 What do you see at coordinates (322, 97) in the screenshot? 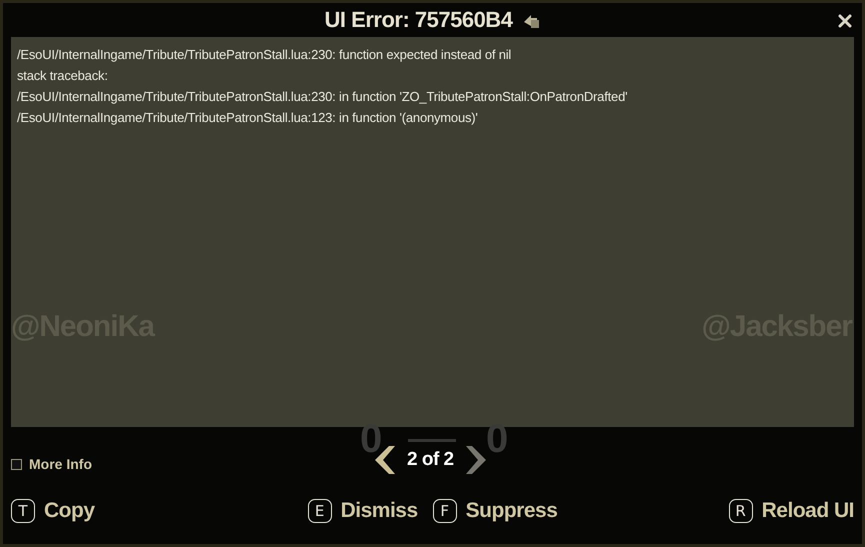
I see `error-line: /EsoUI/InternalIngame/Tribute/TributePatronStall.lua:230: in function 'ZO_TributePatronStall:OnPatronDrafted'` at bounding box center [322, 97].